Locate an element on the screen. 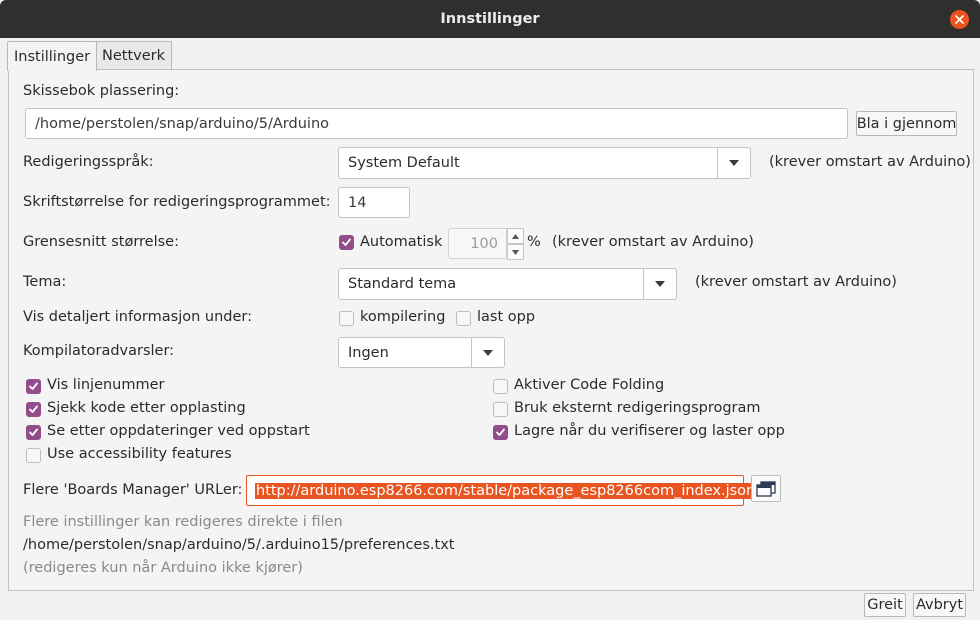 The height and width of the screenshot is (620, 980). close-icon is located at coordinates (959, 19).